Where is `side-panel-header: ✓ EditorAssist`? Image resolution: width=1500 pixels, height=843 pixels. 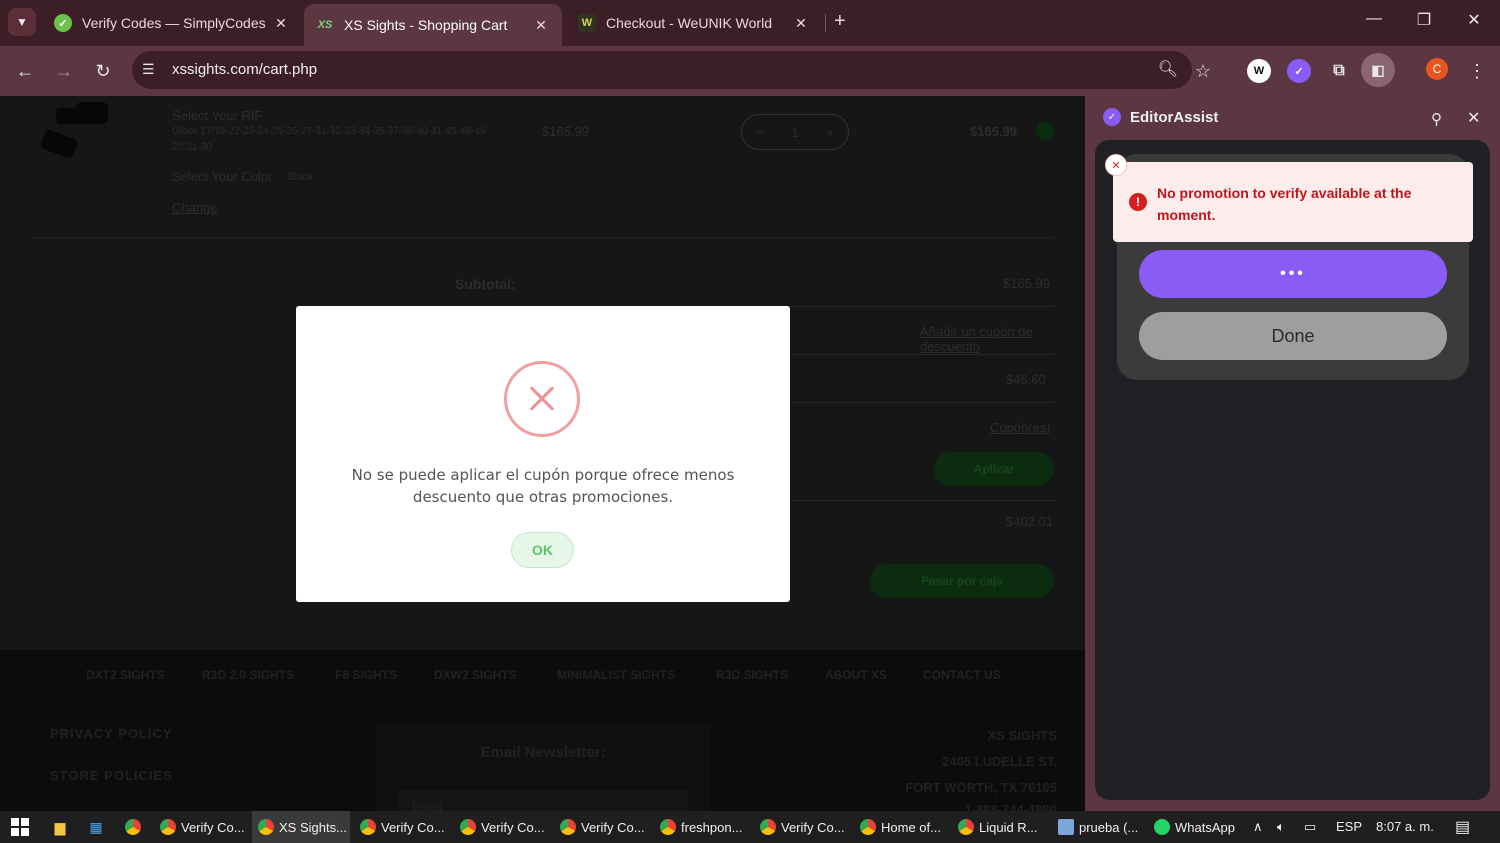
side-panel-header: ✓ EditorAssist is located at coordinates (1160, 117).